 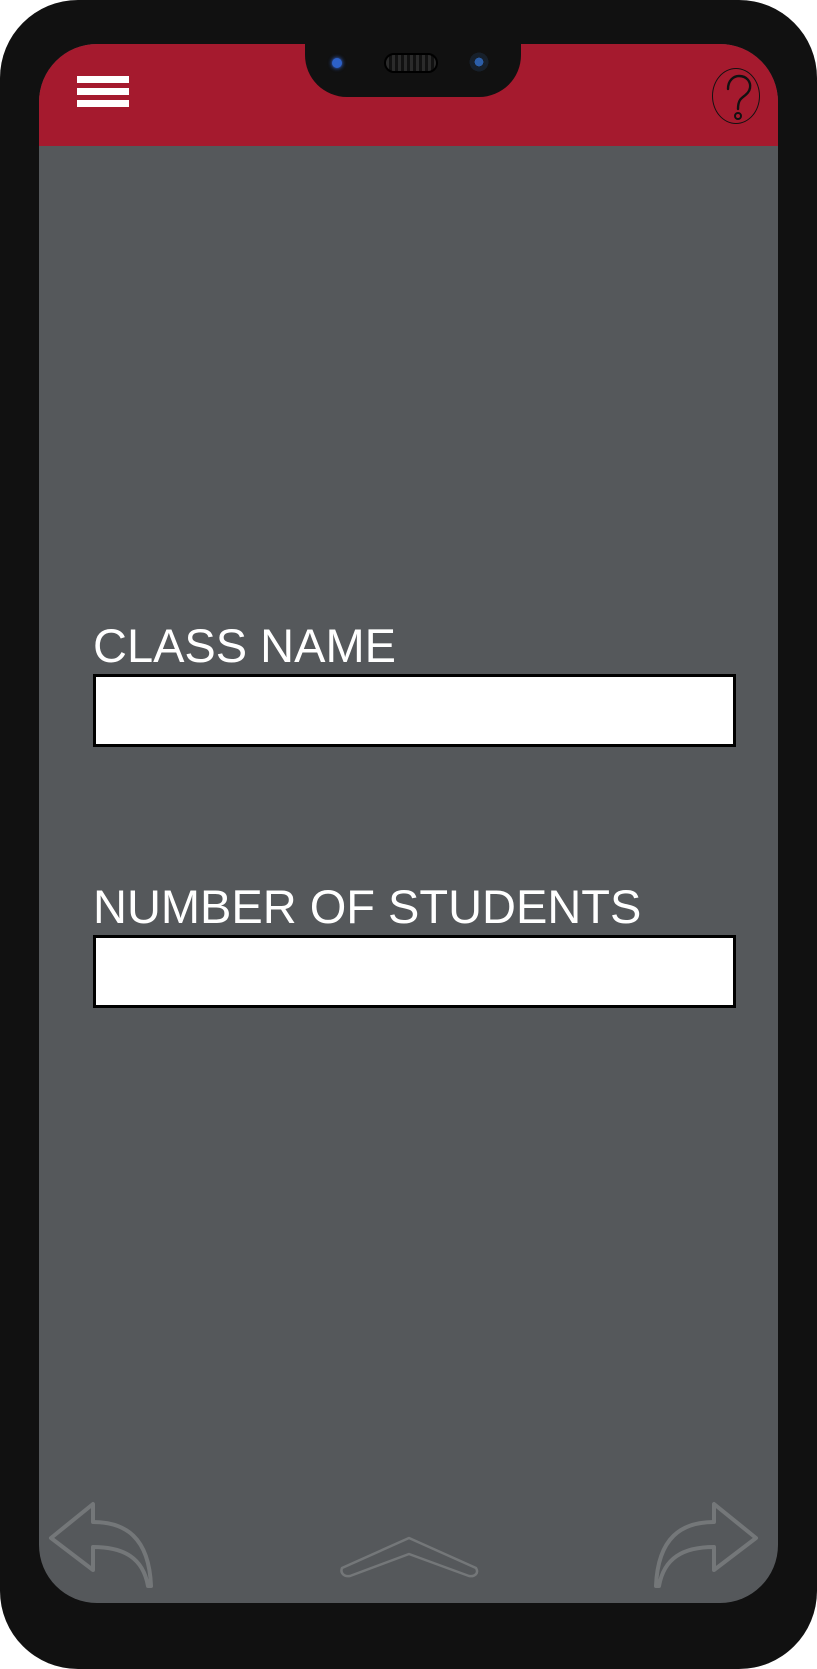 What do you see at coordinates (479, 62) in the screenshot?
I see `front-camera-icon` at bounding box center [479, 62].